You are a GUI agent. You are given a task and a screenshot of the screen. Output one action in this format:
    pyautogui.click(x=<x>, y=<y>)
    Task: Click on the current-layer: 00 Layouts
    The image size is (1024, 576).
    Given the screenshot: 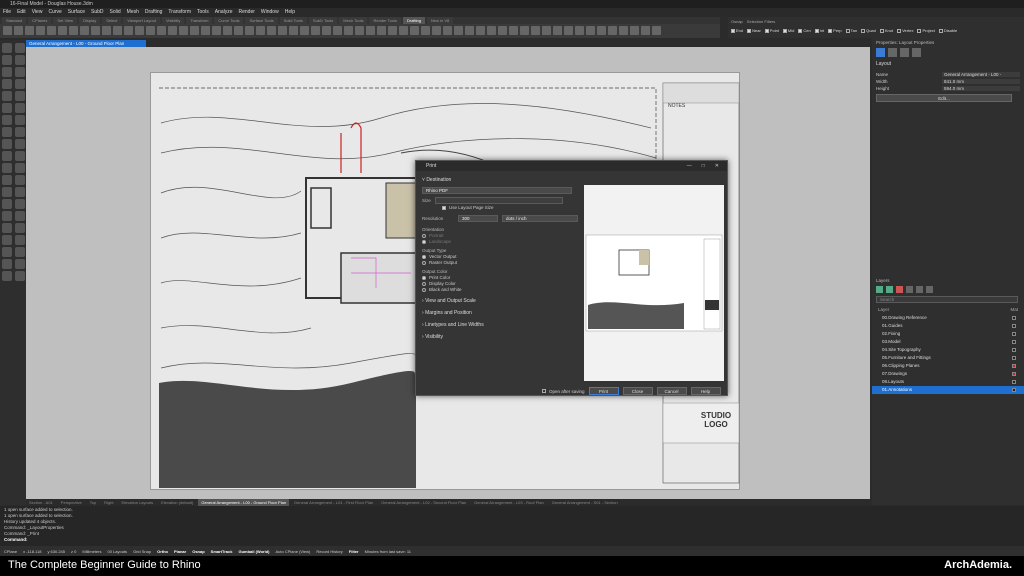 What is the action you would take?
    pyautogui.click(x=117, y=551)
    